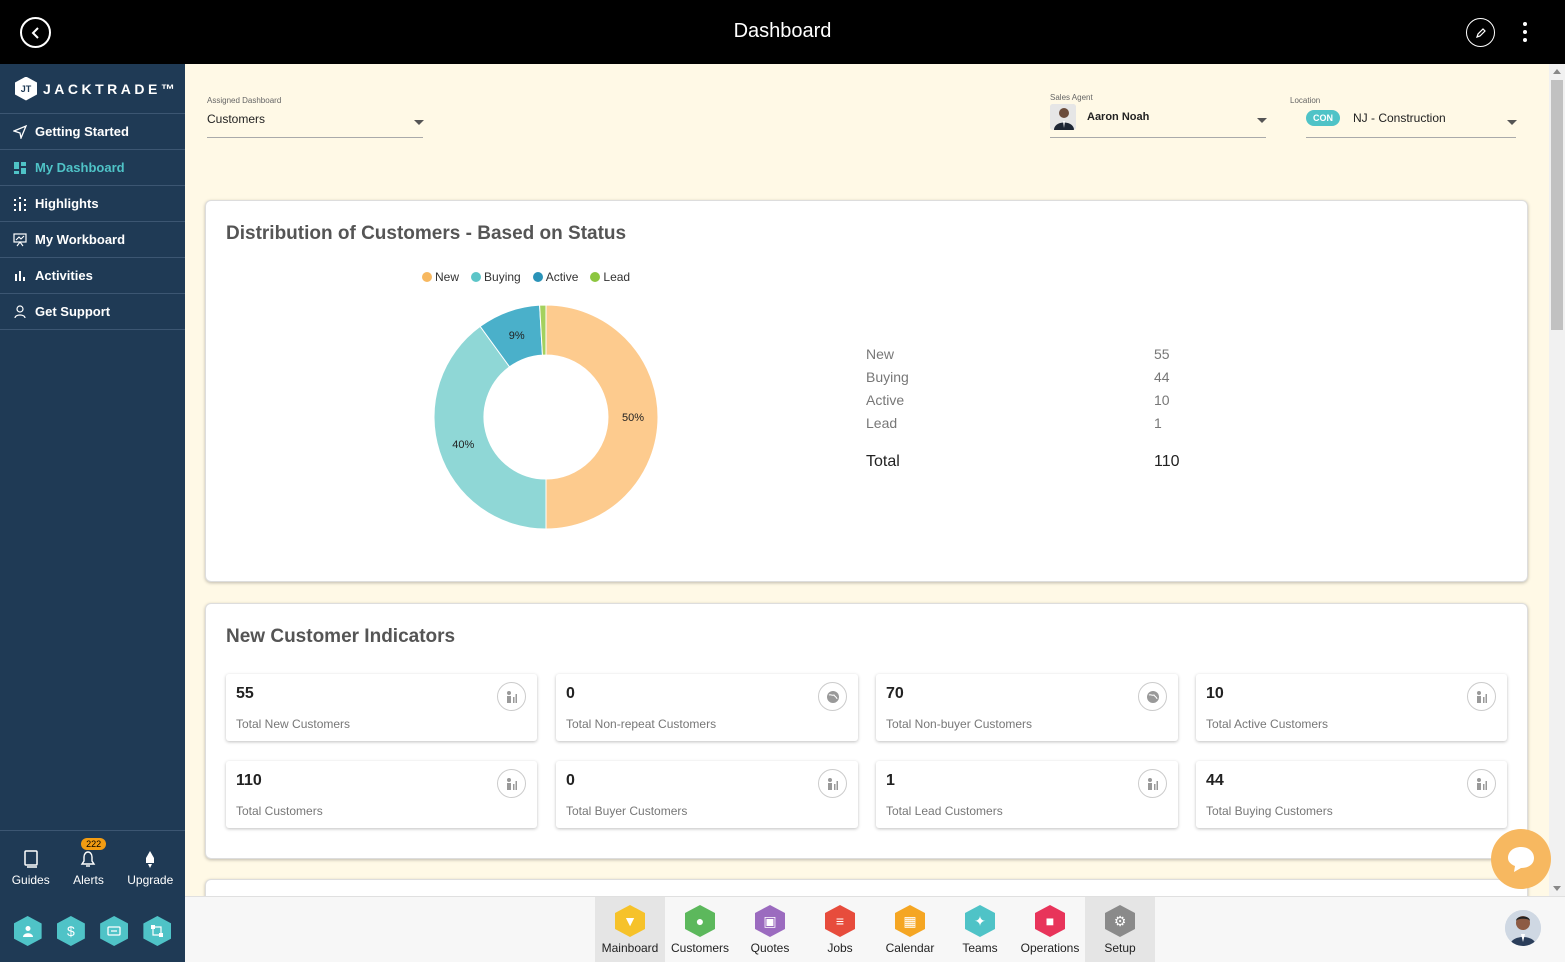  I want to click on indicator-label: Total Non-buyer Customers, so click(959, 724).